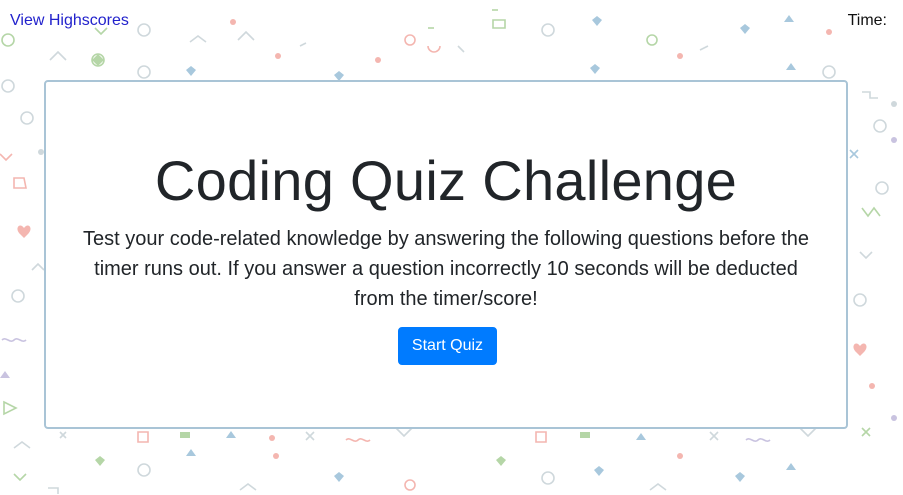 This screenshot has height=495, width=903. What do you see at coordinates (867, 20) in the screenshot?
I see `timer-label: Time:` at bounding box center [867, 20].